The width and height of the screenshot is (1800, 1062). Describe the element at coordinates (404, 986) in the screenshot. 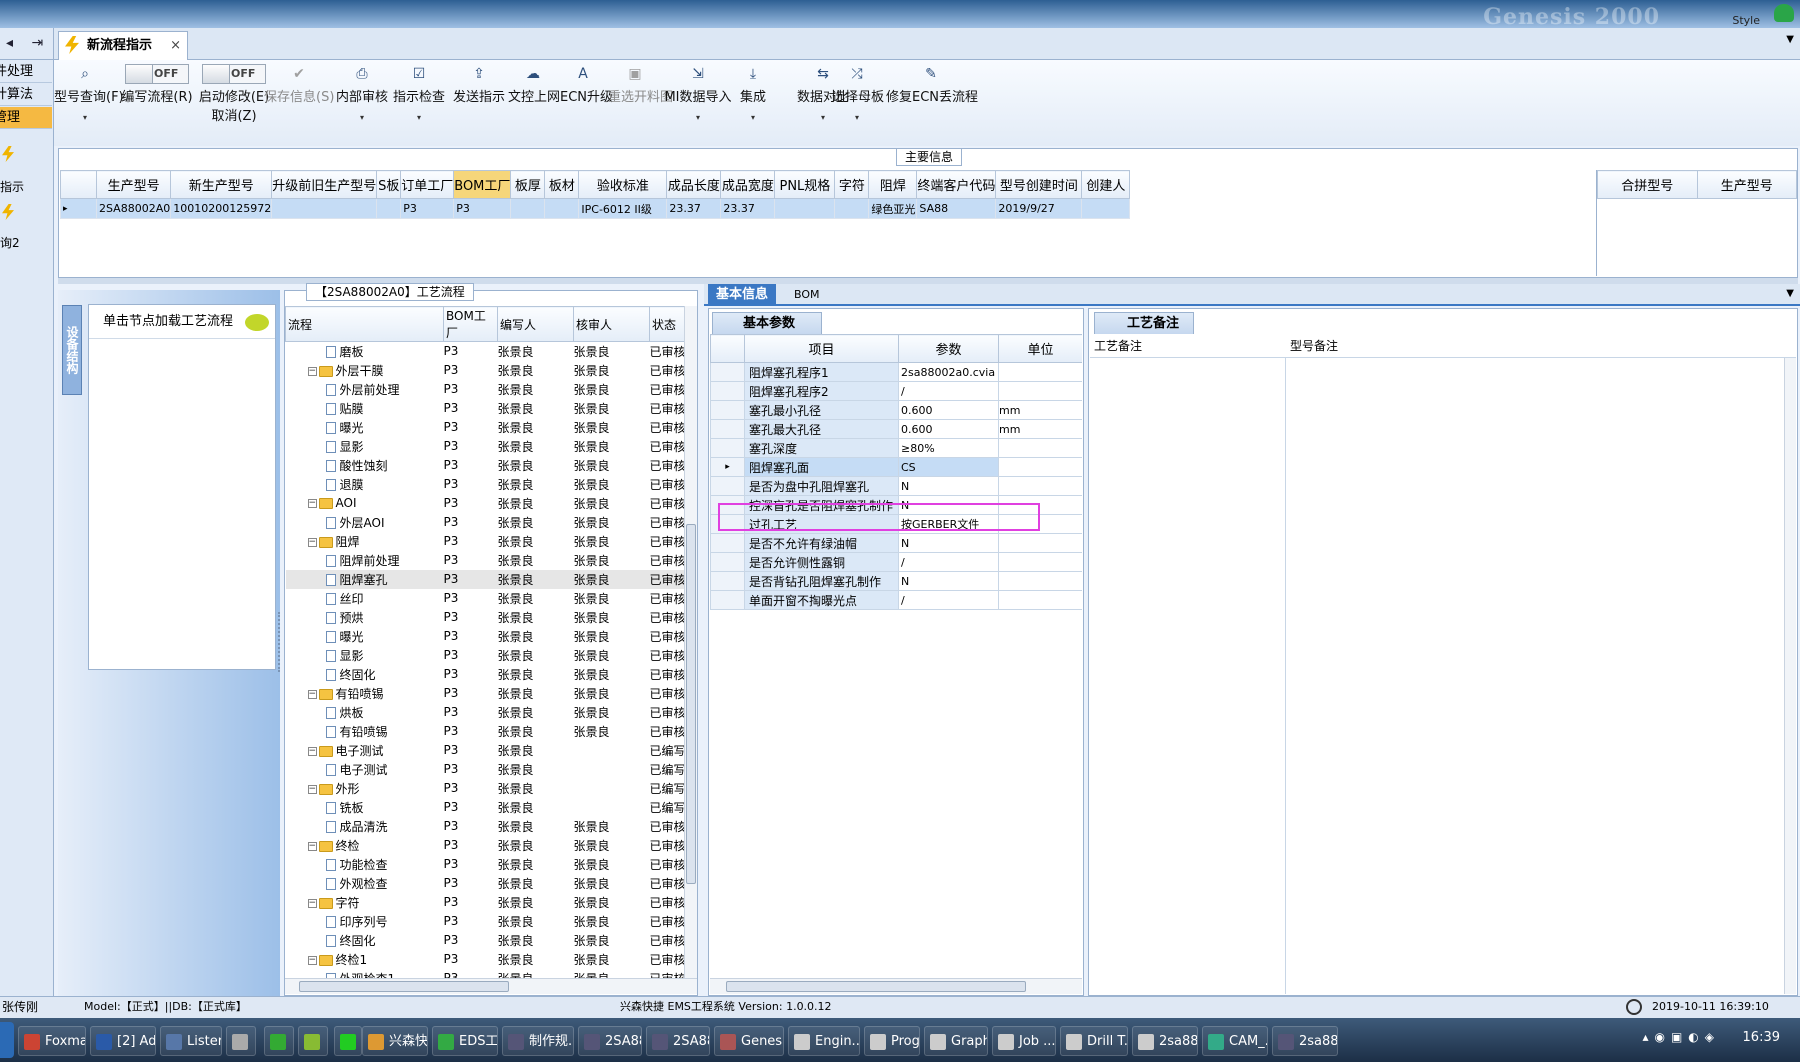

I see `scroll-thumb` at that location.